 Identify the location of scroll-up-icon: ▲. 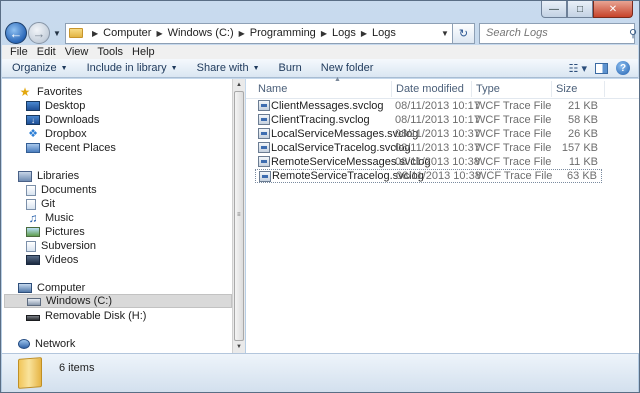
(239, 85).